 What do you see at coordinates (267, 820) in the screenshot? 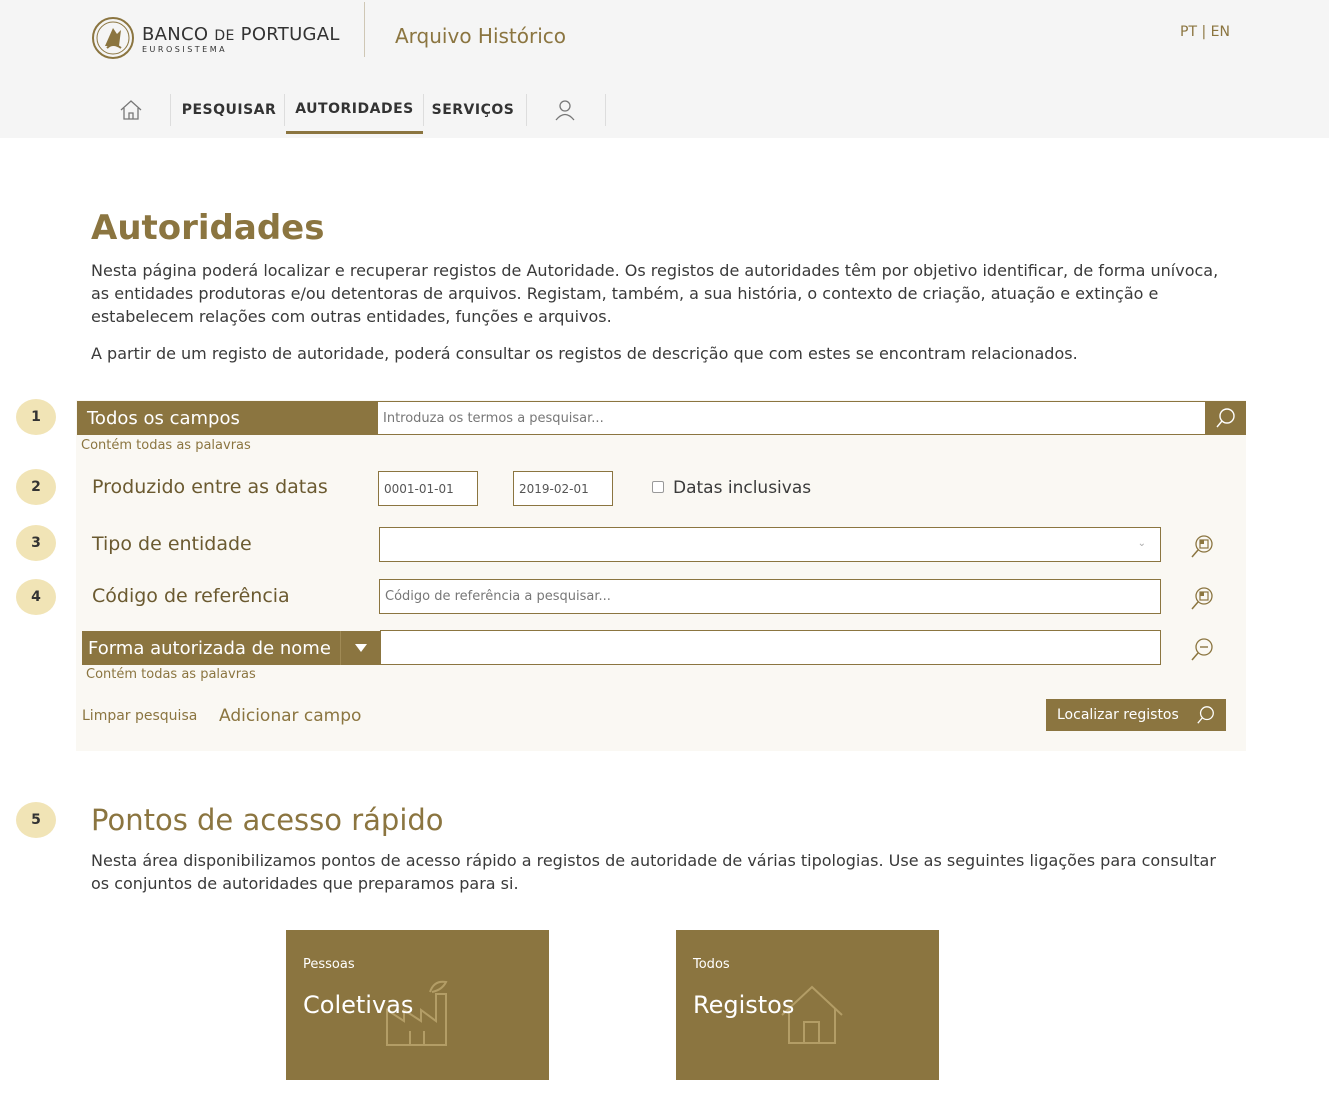
I see `quick-access-title: Pontos de acesso rápido` at bounding box center [267, 820].